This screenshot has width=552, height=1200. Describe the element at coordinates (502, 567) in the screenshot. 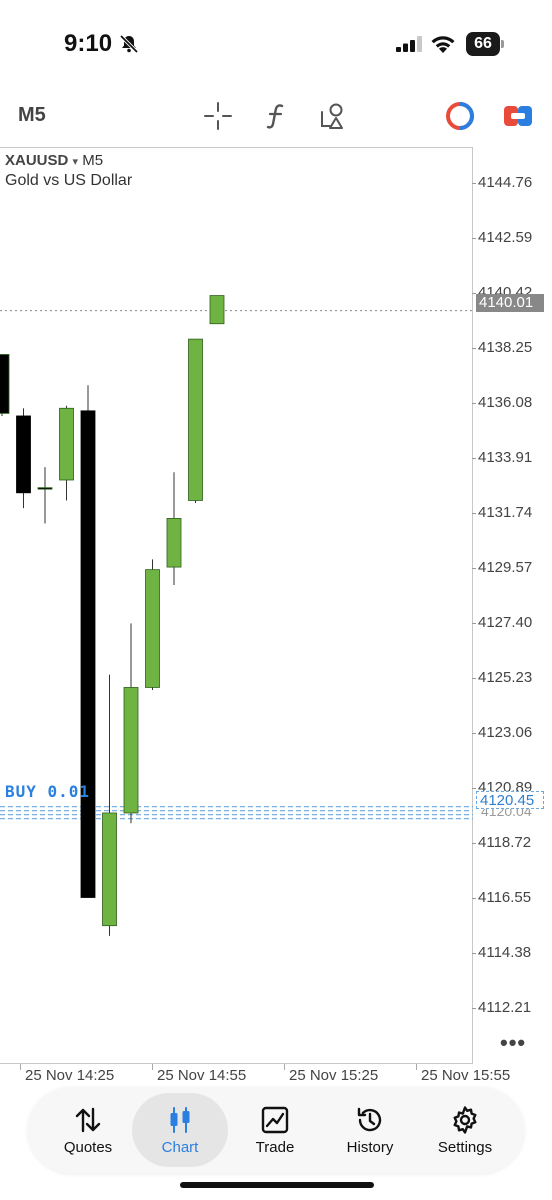

I see `price-tick: 4129.57` at that location.